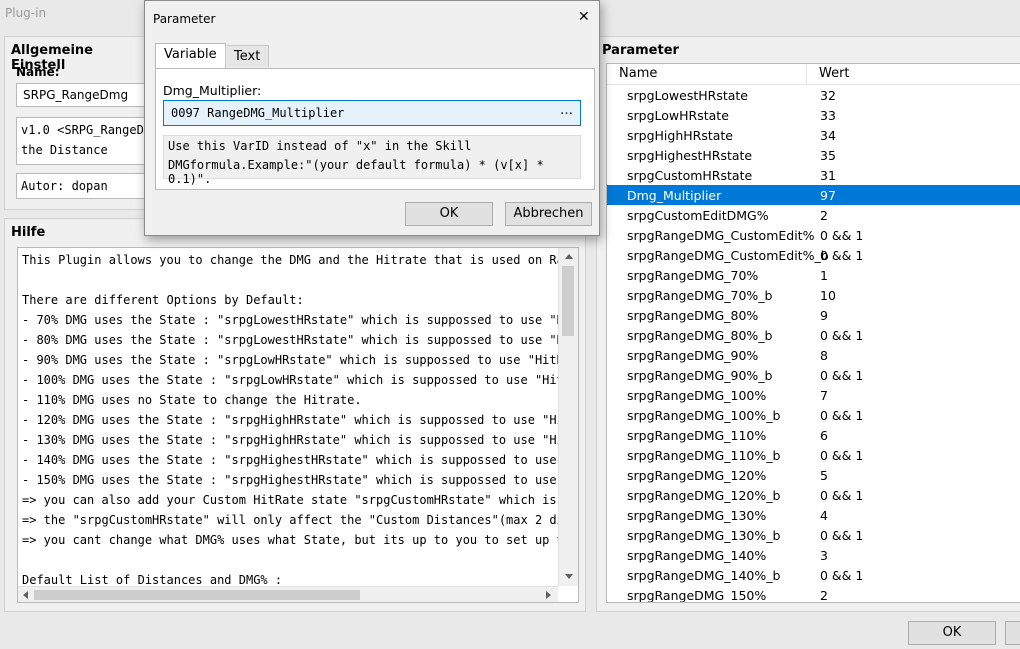  What do you see at coordinates (813, 435) in the screenshot?
I see `table-row: srpgRangeDMG_110% 6` at bounding box center [813, 435].